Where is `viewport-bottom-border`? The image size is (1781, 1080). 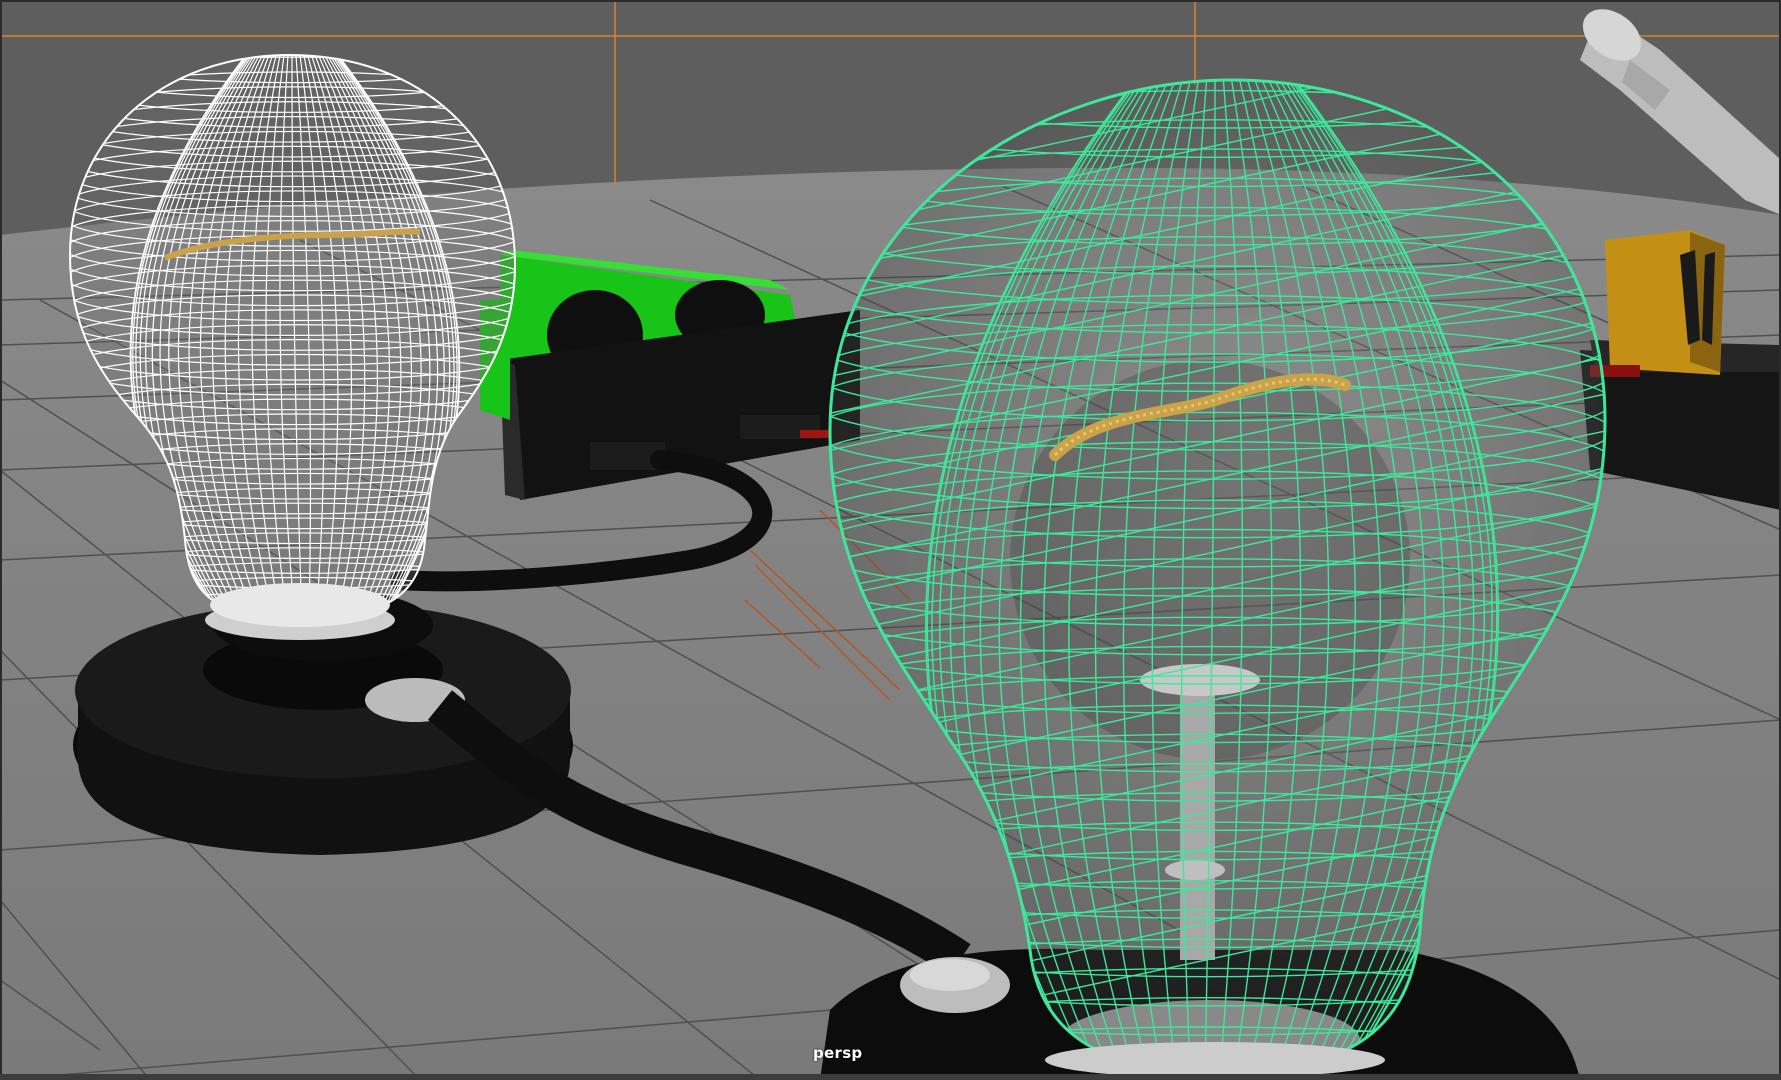
viewport-bottom-border is located at coordinates (890, 1077).